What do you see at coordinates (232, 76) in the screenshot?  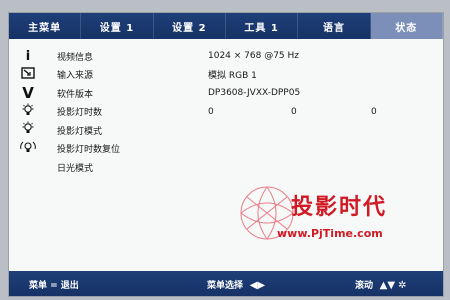 I see `row-value: 模拟 RGB 1` at bounding box center [232, 76].